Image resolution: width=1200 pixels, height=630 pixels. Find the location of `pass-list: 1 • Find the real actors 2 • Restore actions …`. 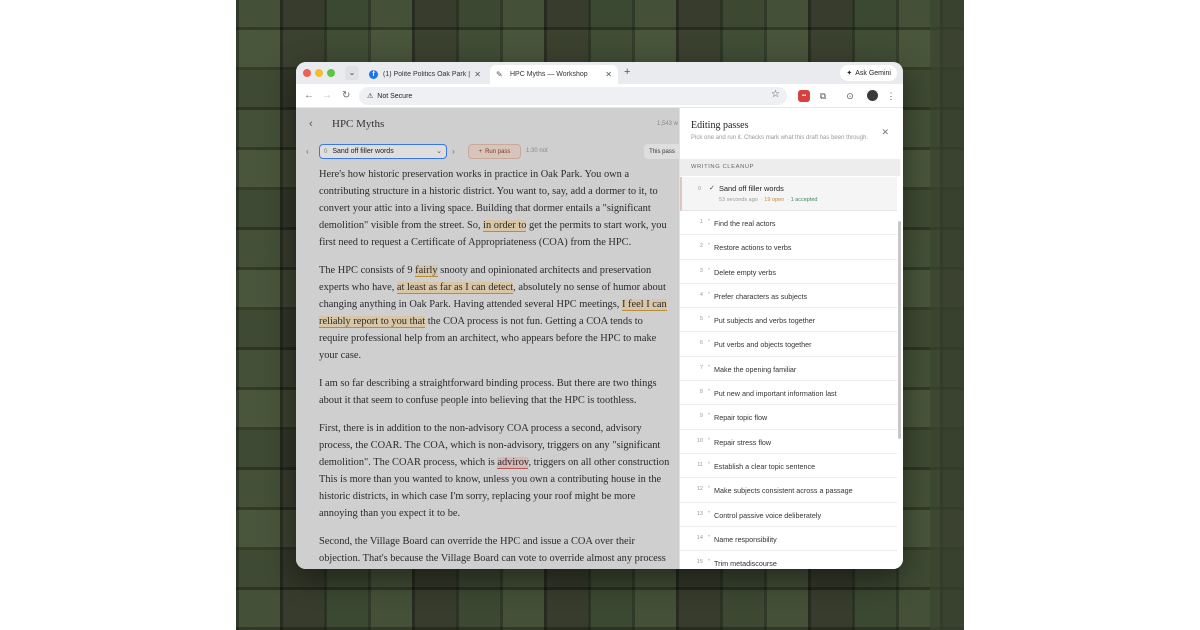

pass-list: 1 • Find the real actors 2 • Restore actions … is located at coordinates (788, 390).